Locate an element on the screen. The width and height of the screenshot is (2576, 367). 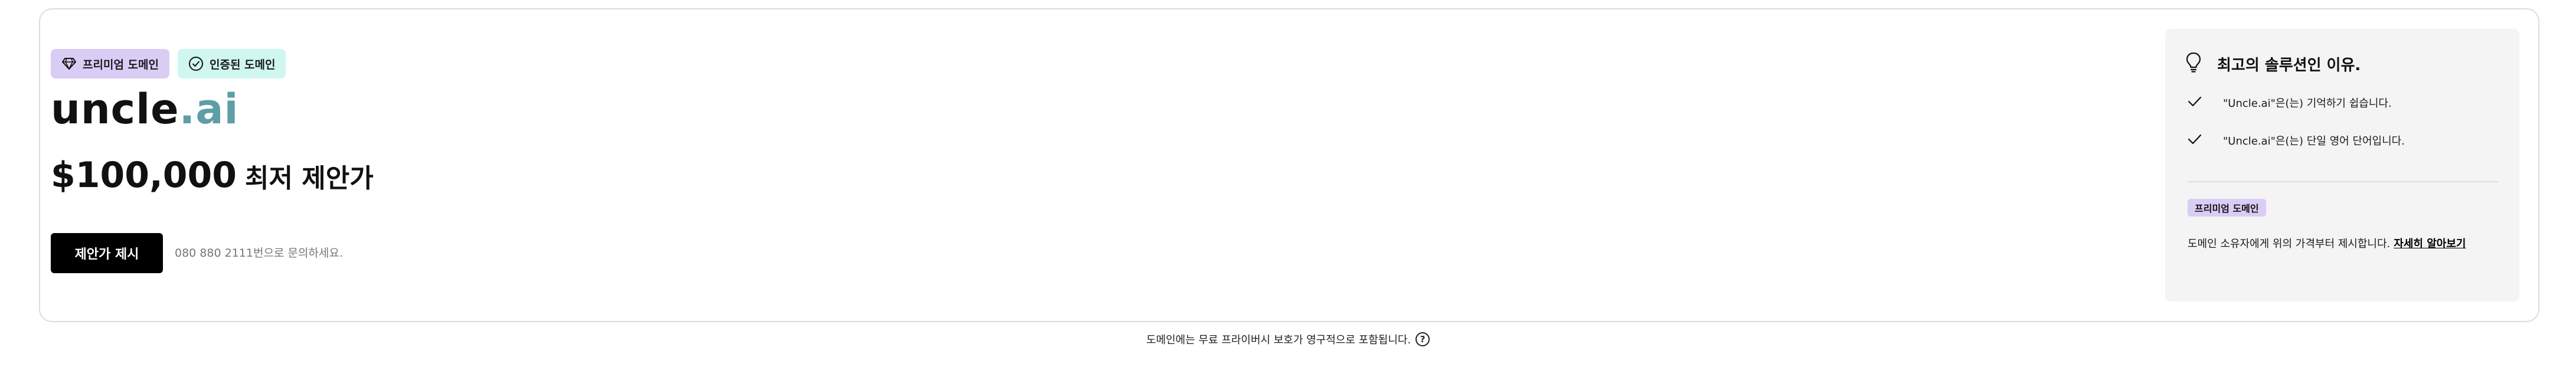
privacy-protection-note: 도메인에는 무료 프라이버시 보호가 영구적으로 포함됩니다. ? is located at coordinates (1288, 339).